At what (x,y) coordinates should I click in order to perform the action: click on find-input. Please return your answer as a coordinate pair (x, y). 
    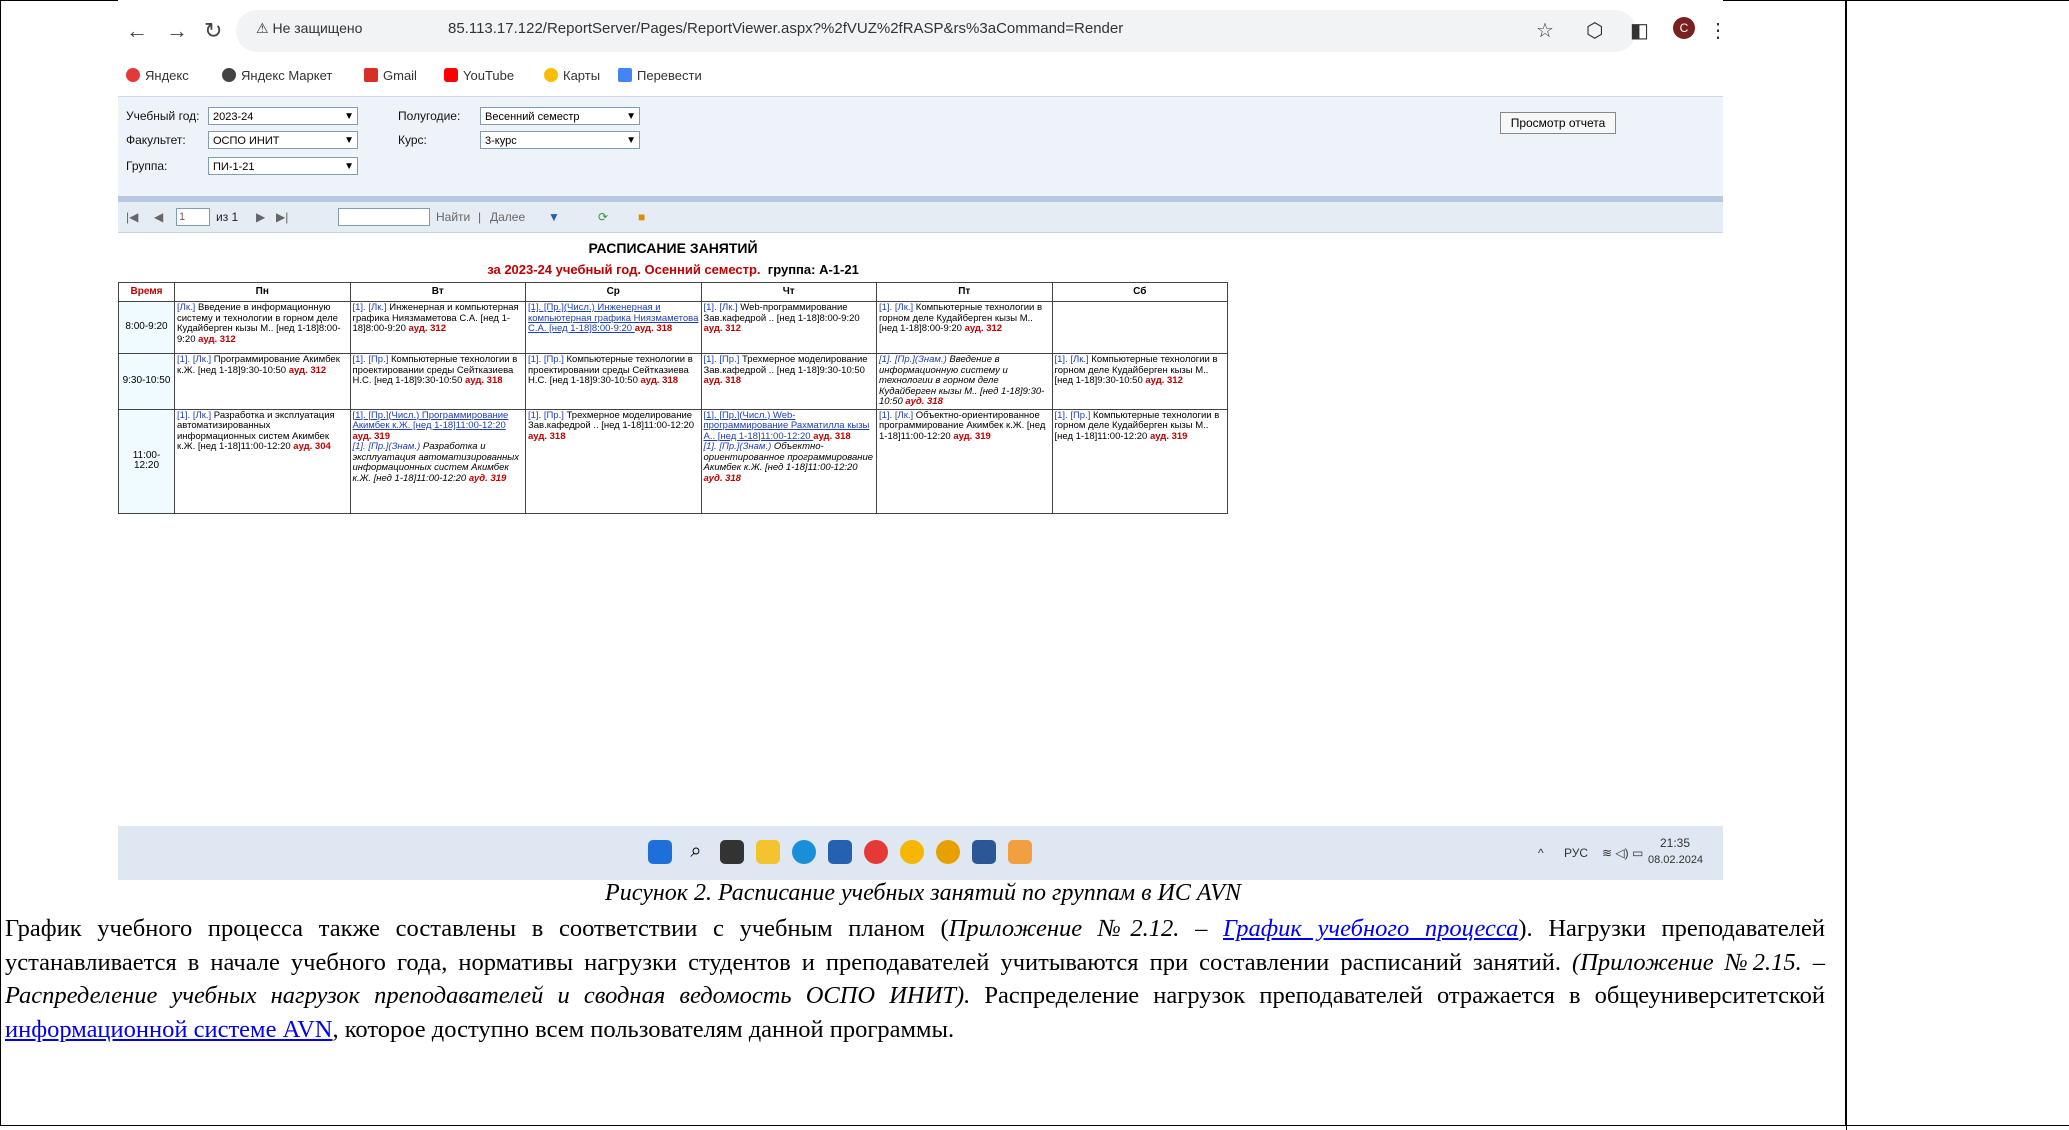
    Looking at the image, I should click on (384, 217).